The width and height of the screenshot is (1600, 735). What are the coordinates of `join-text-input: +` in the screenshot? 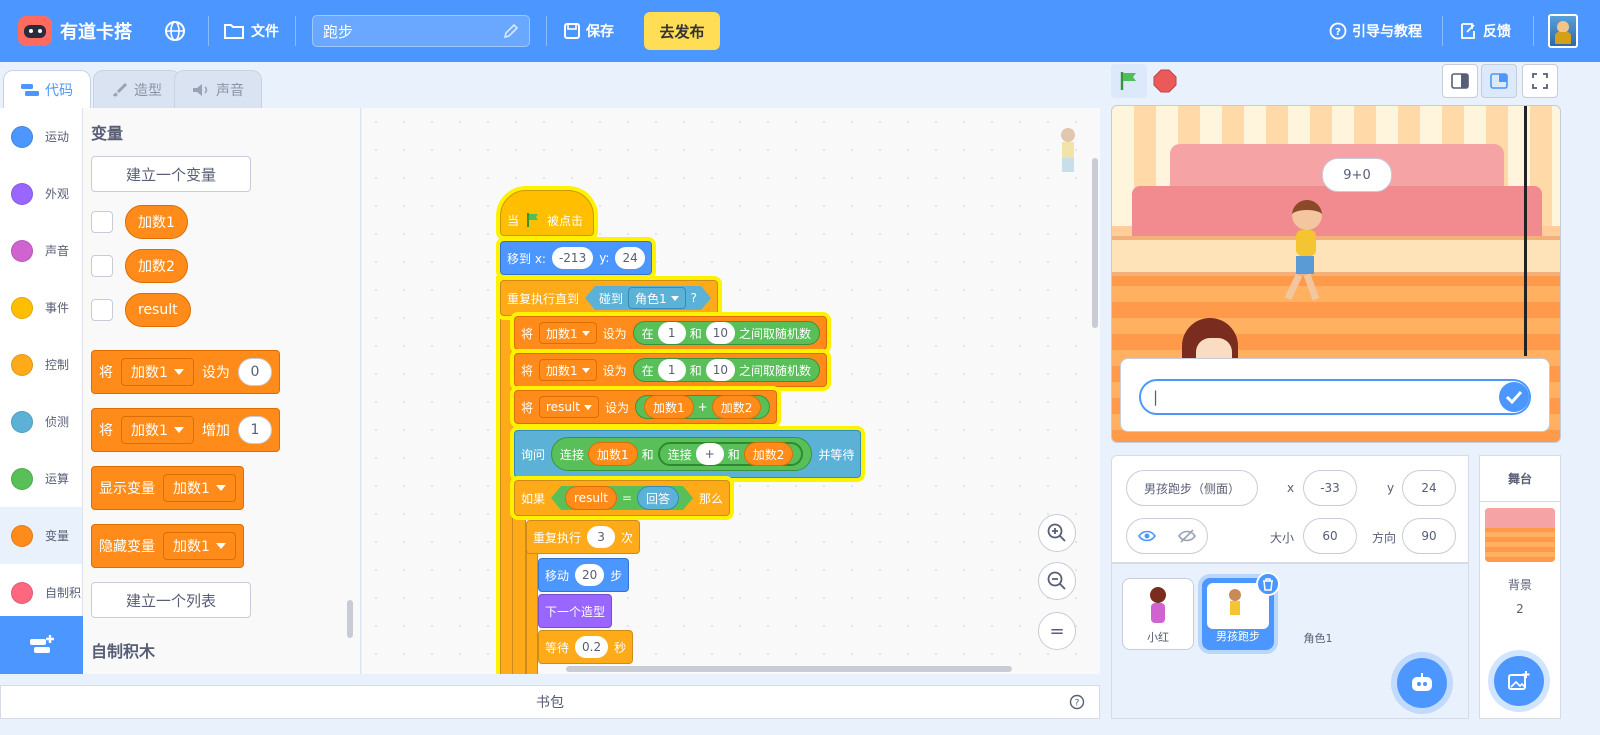 It's located at (709, 454).